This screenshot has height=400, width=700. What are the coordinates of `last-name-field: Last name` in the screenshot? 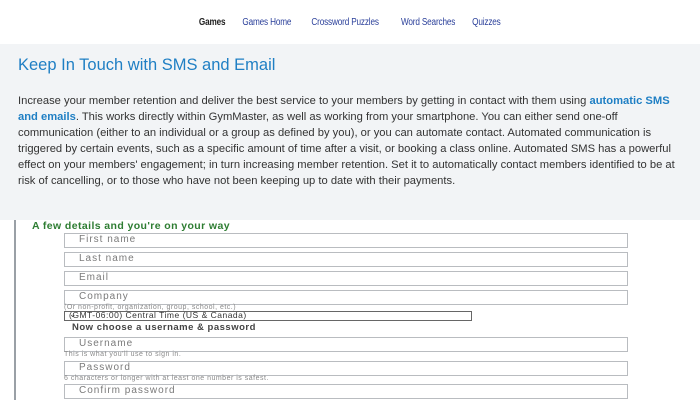 It's located at (346, 259).